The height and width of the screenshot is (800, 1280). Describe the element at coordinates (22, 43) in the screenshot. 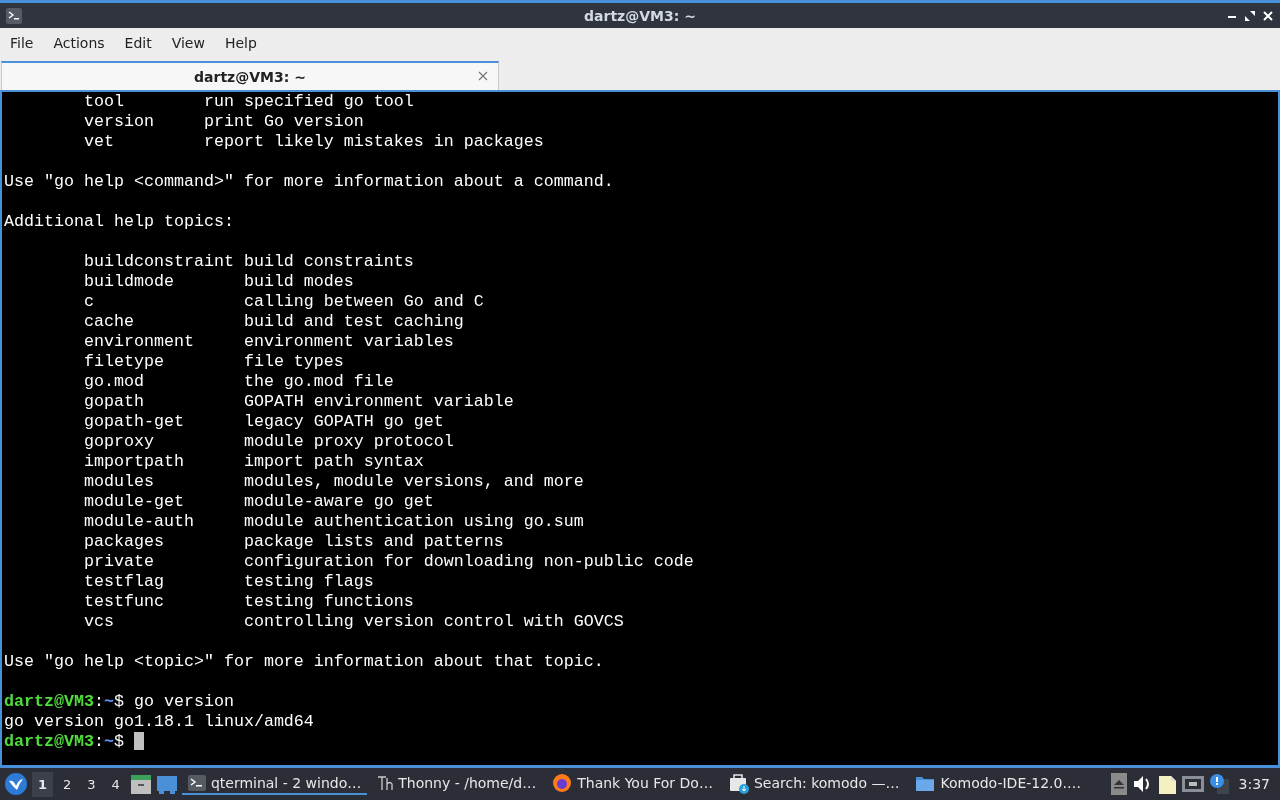

I see `menu-item: File` at that location.